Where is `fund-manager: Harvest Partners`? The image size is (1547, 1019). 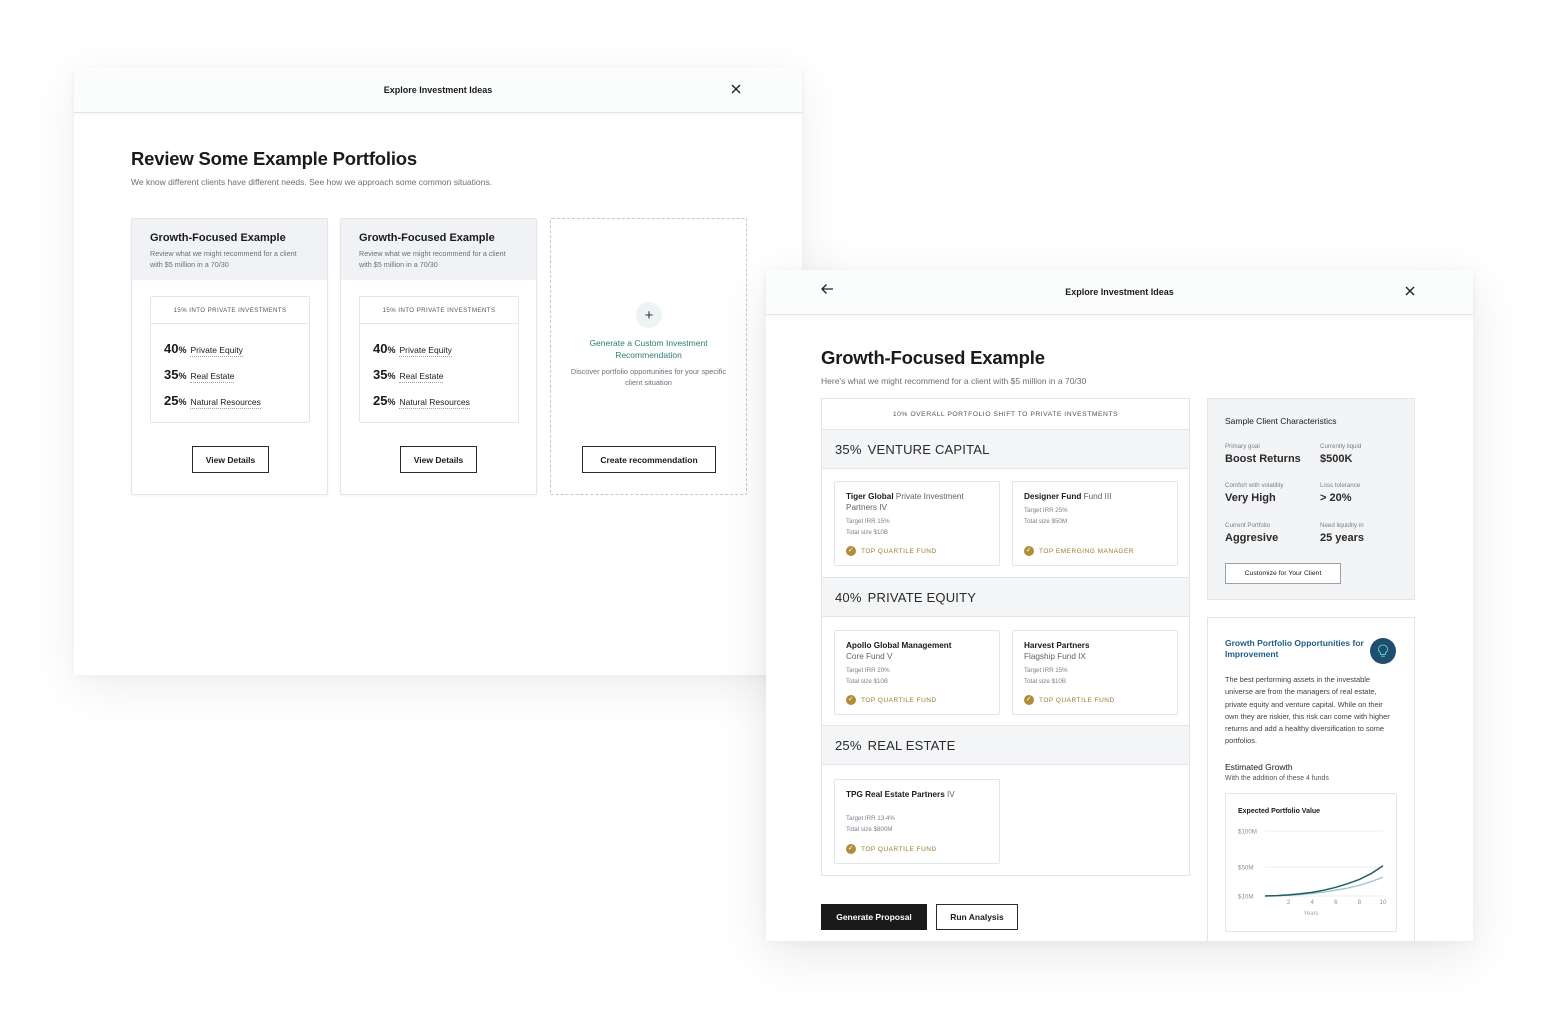 fund-manager: Harvest Partners is located at coordinates (1057, 645).